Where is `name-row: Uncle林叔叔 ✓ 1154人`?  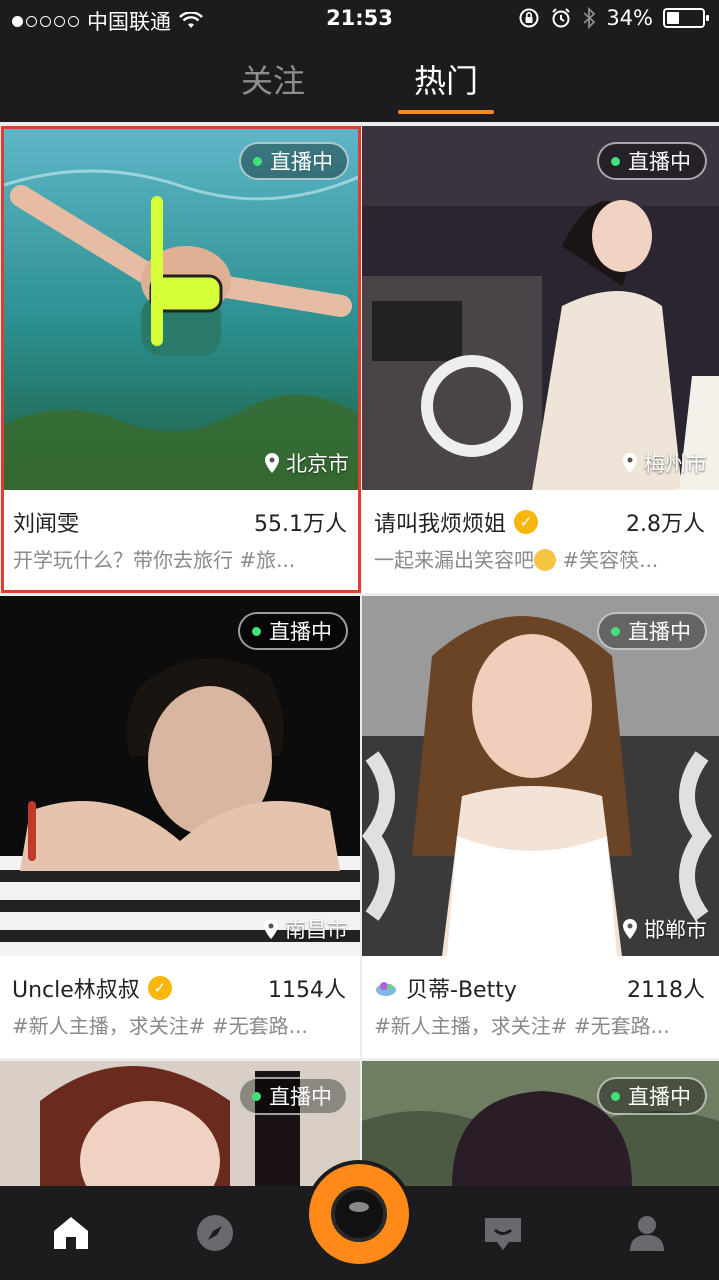
name-row: Uncle林叔叔 ✓ 1154人 is located at coordinates (179, 988).